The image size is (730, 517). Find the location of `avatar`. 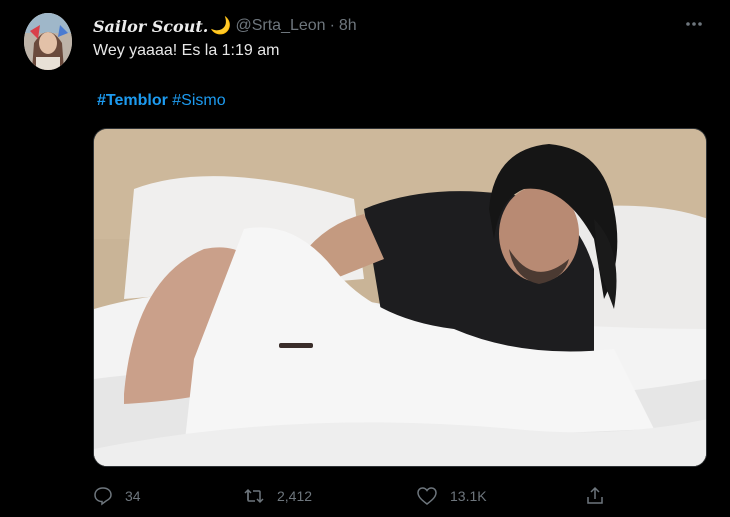

avatar is located at coordinates (48, 41).